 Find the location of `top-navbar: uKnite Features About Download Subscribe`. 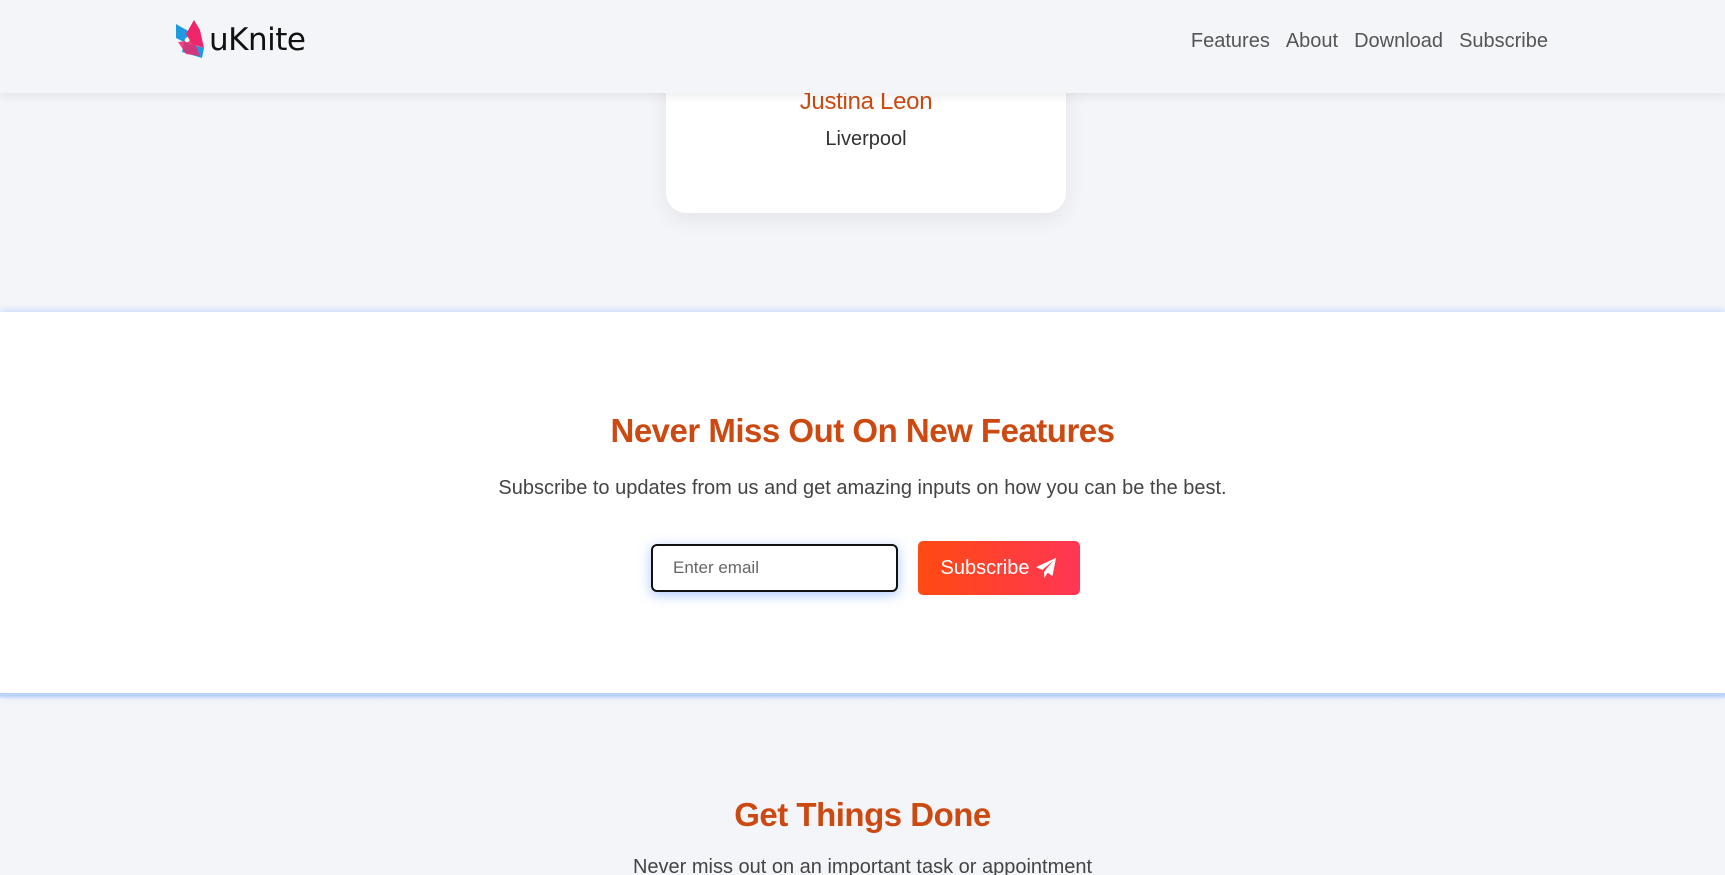

top-navbar: uKnite Features About Download Subscribe is located at coordinates (862, 46).